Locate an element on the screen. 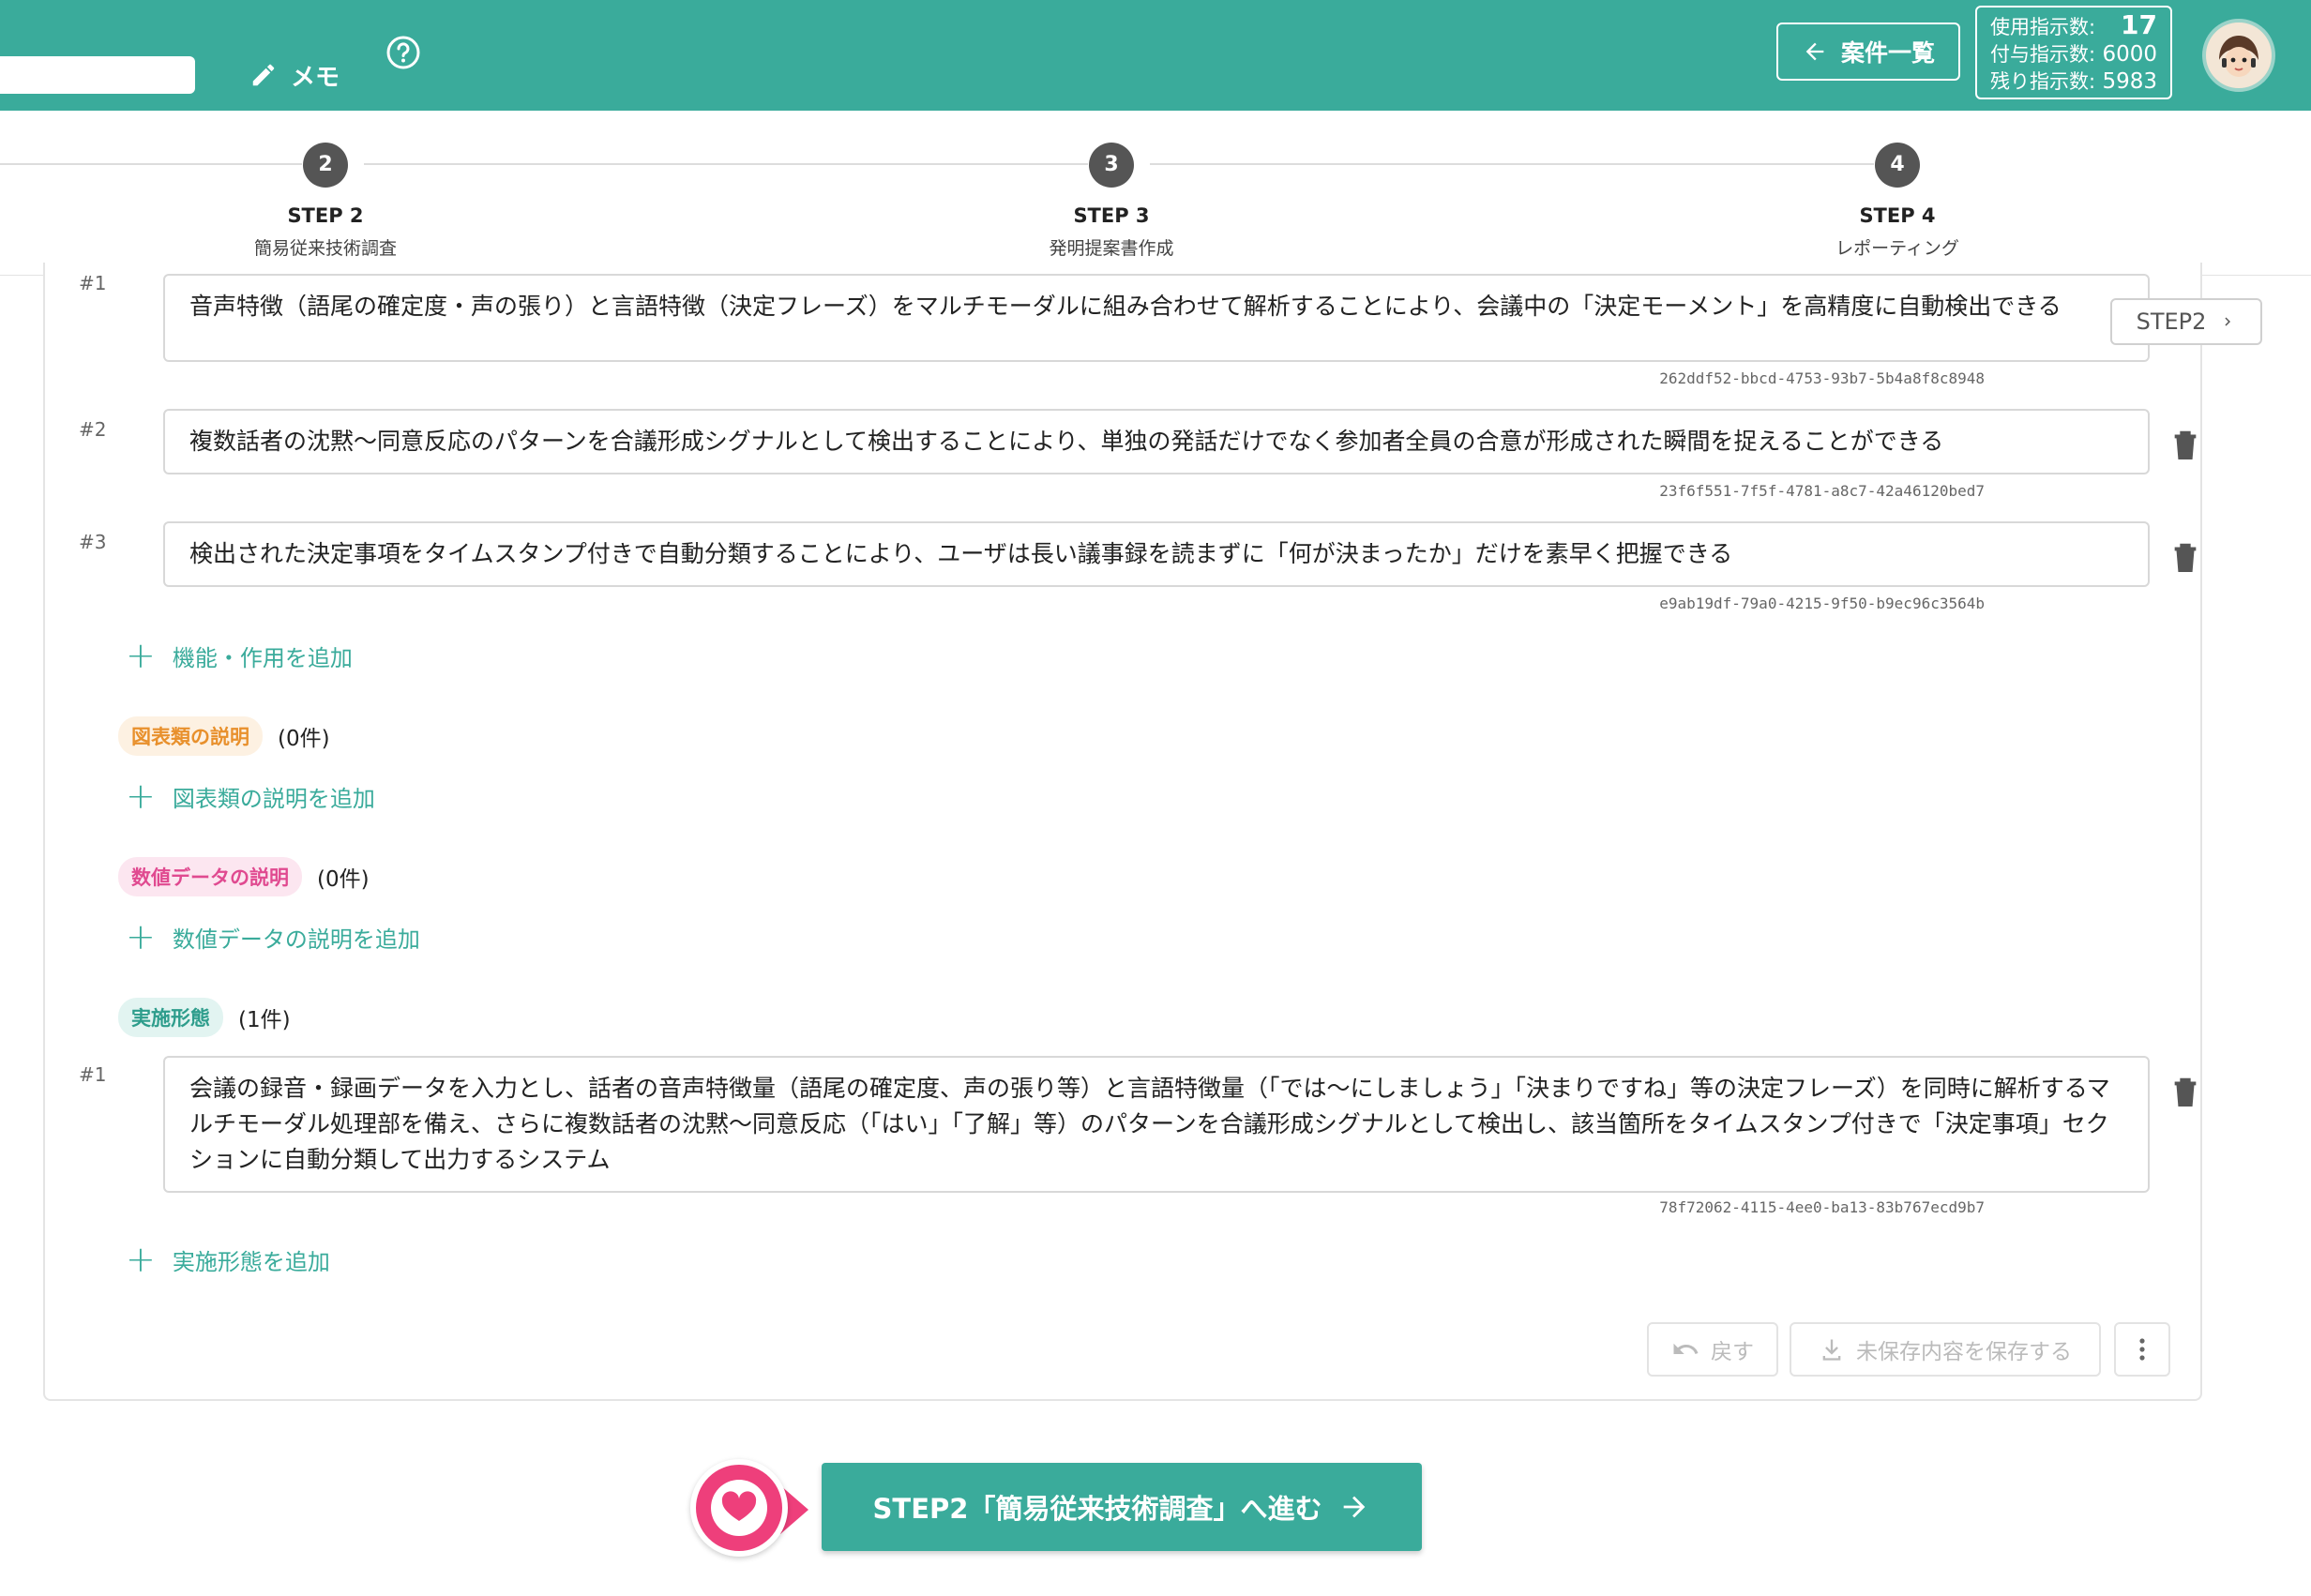 This screenshot has height=1596, width=2311. add-embodiment-link: + 実施形態を追加 is located at coordinates (228, 1259).